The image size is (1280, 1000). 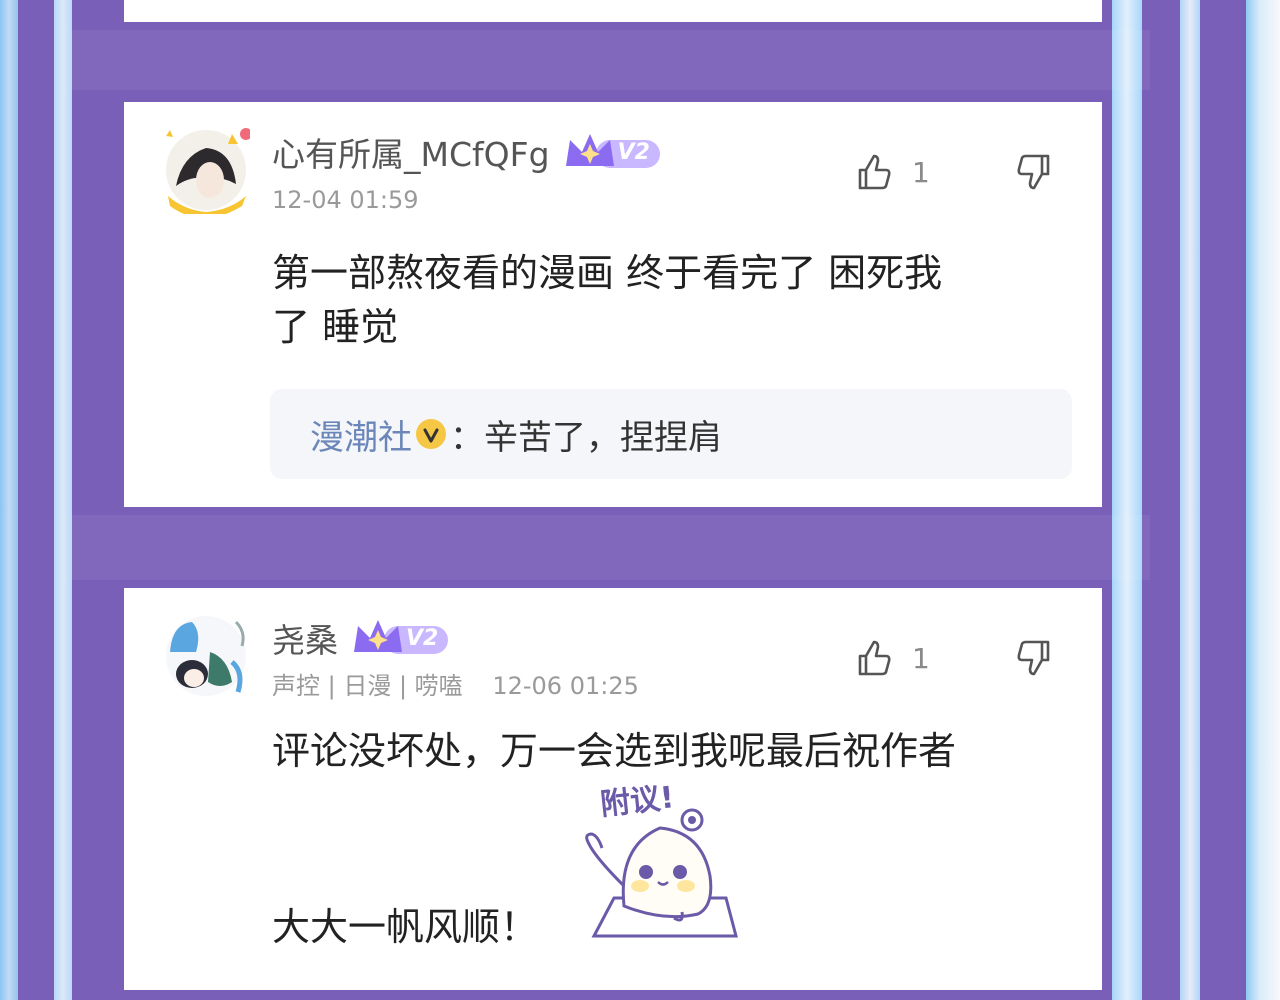 What do you see at coordinates (405, 927) in the screenshot?
I see `comment-text-line: 大大一帆风顺！` at bounding box center [405, 927].